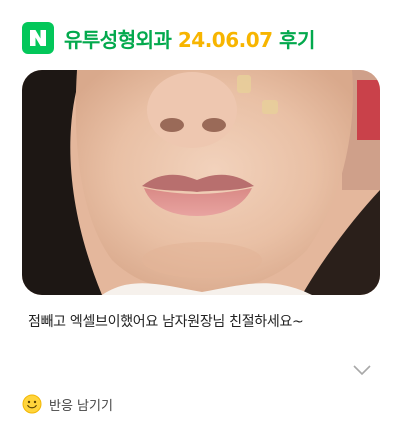 Image resolution: width=400 pixels, height=430 pixels. I want to click on post-header: 유투성형외과 24.06.07 후기, so click(168, 38).